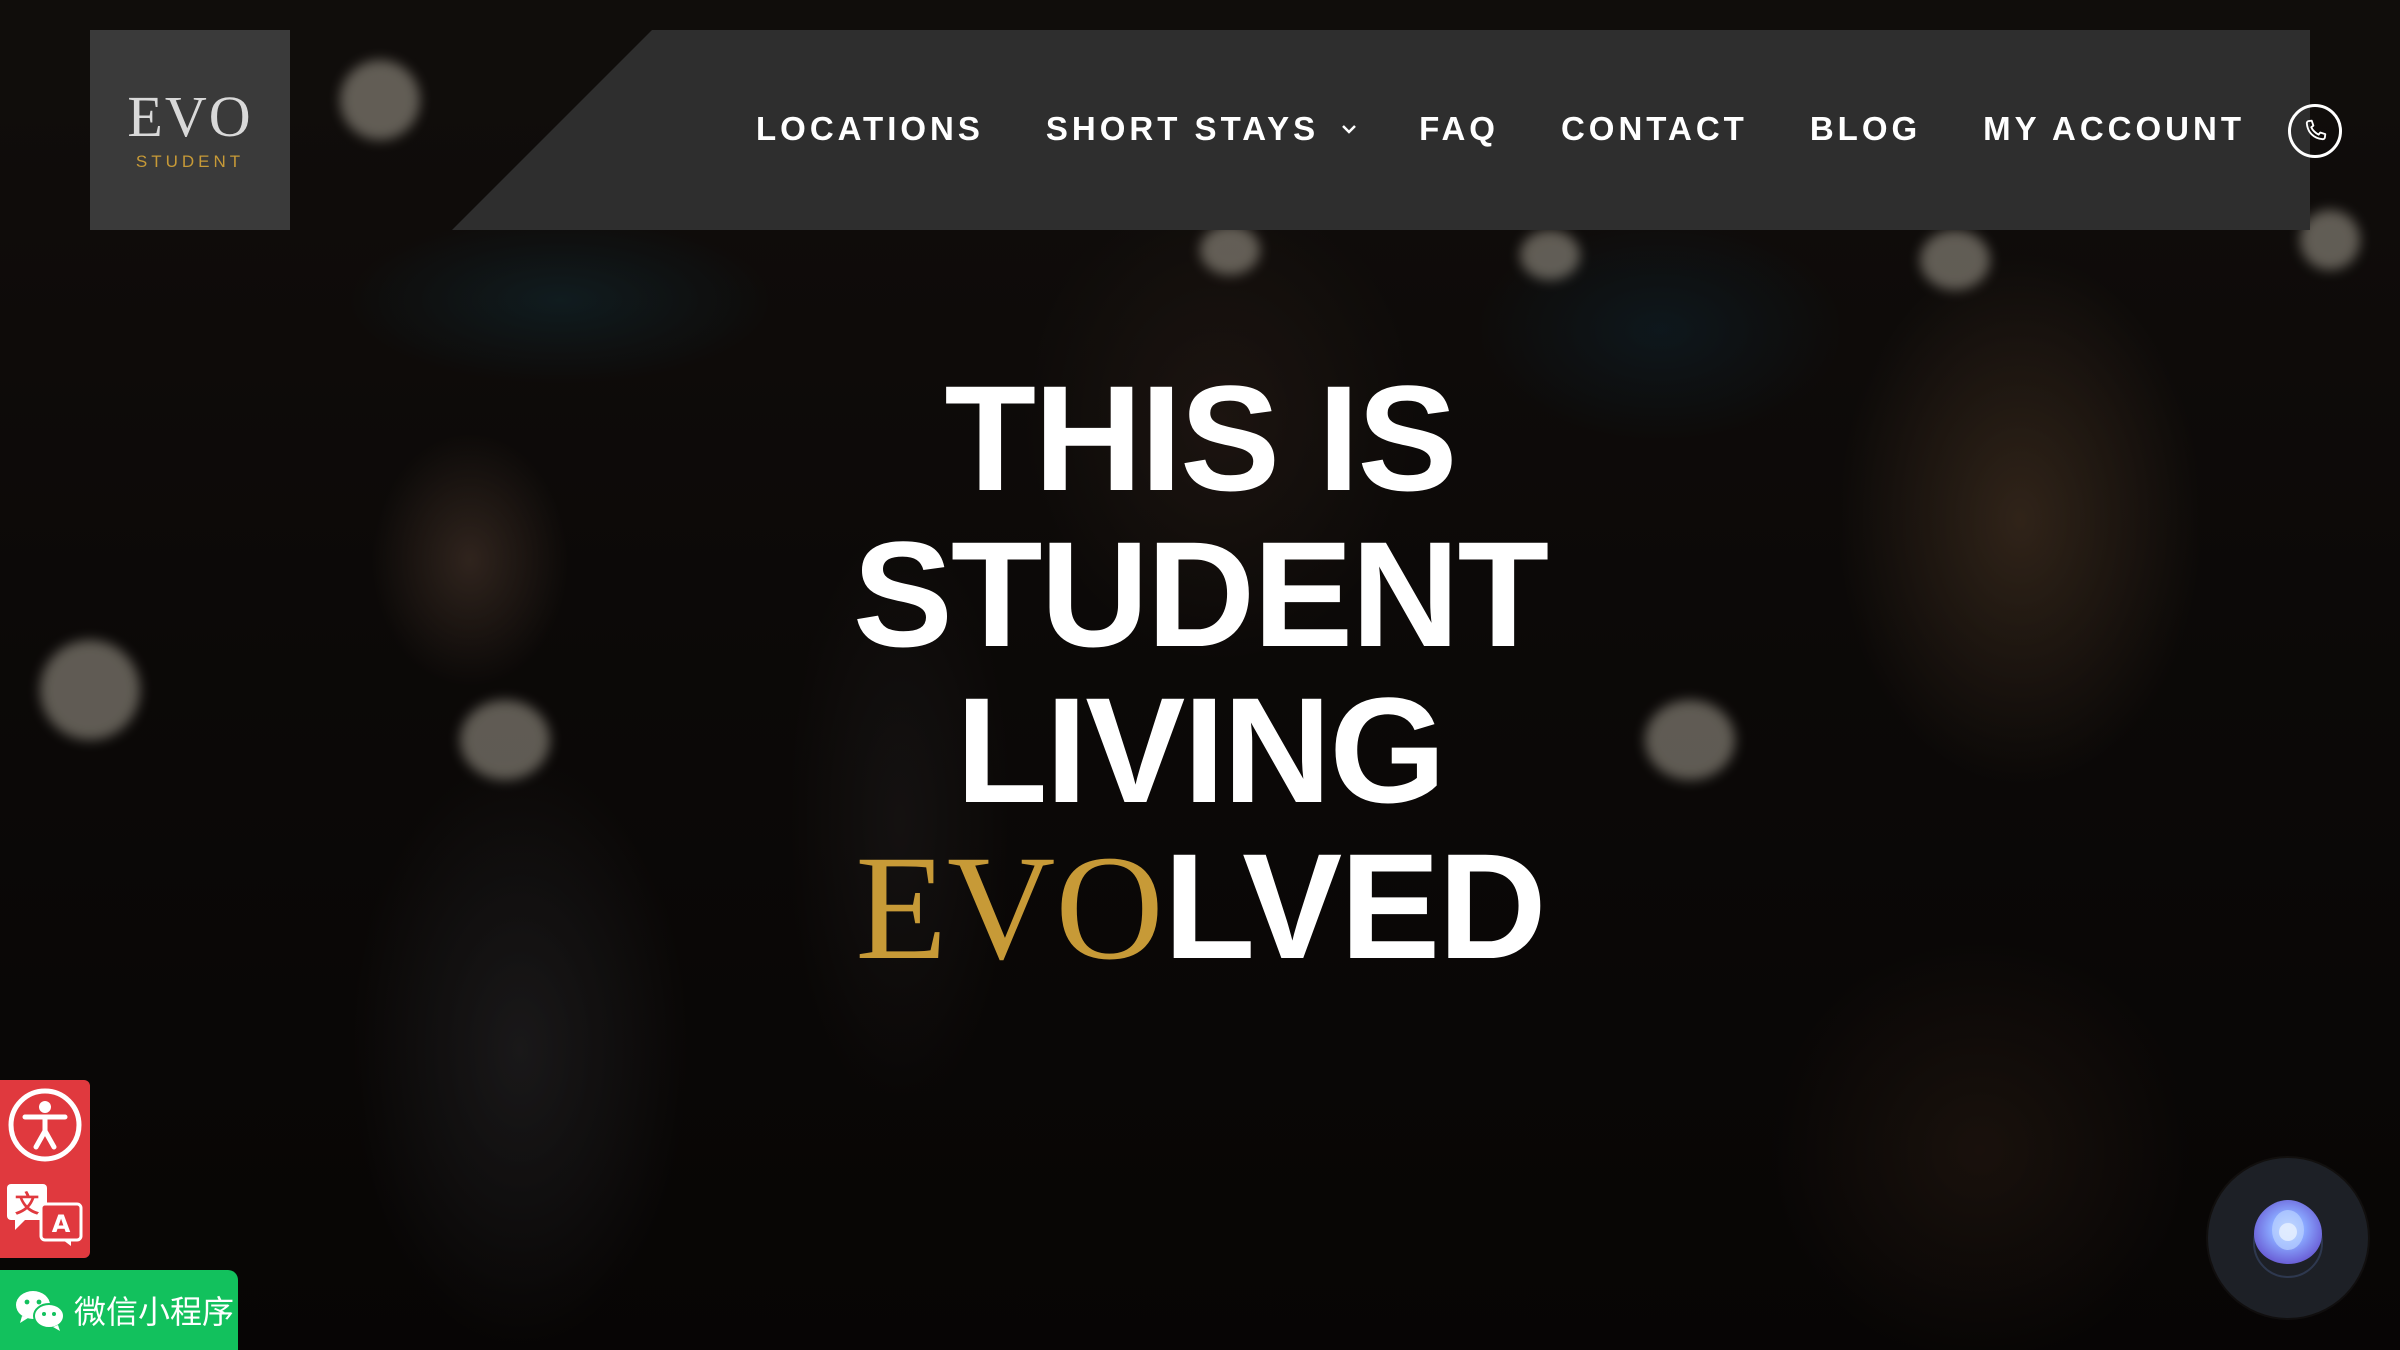 The height and width of the screenshot is (1350, 2400). I want to click on nav-faq-label: FAQ, so click(1459, 128).